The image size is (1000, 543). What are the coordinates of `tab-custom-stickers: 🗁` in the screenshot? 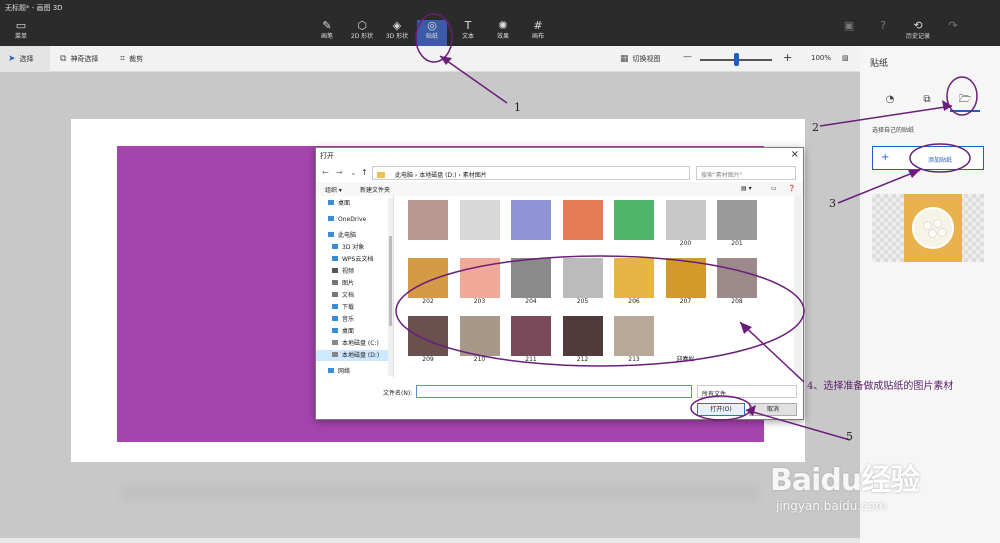 It's located at (965, 100).